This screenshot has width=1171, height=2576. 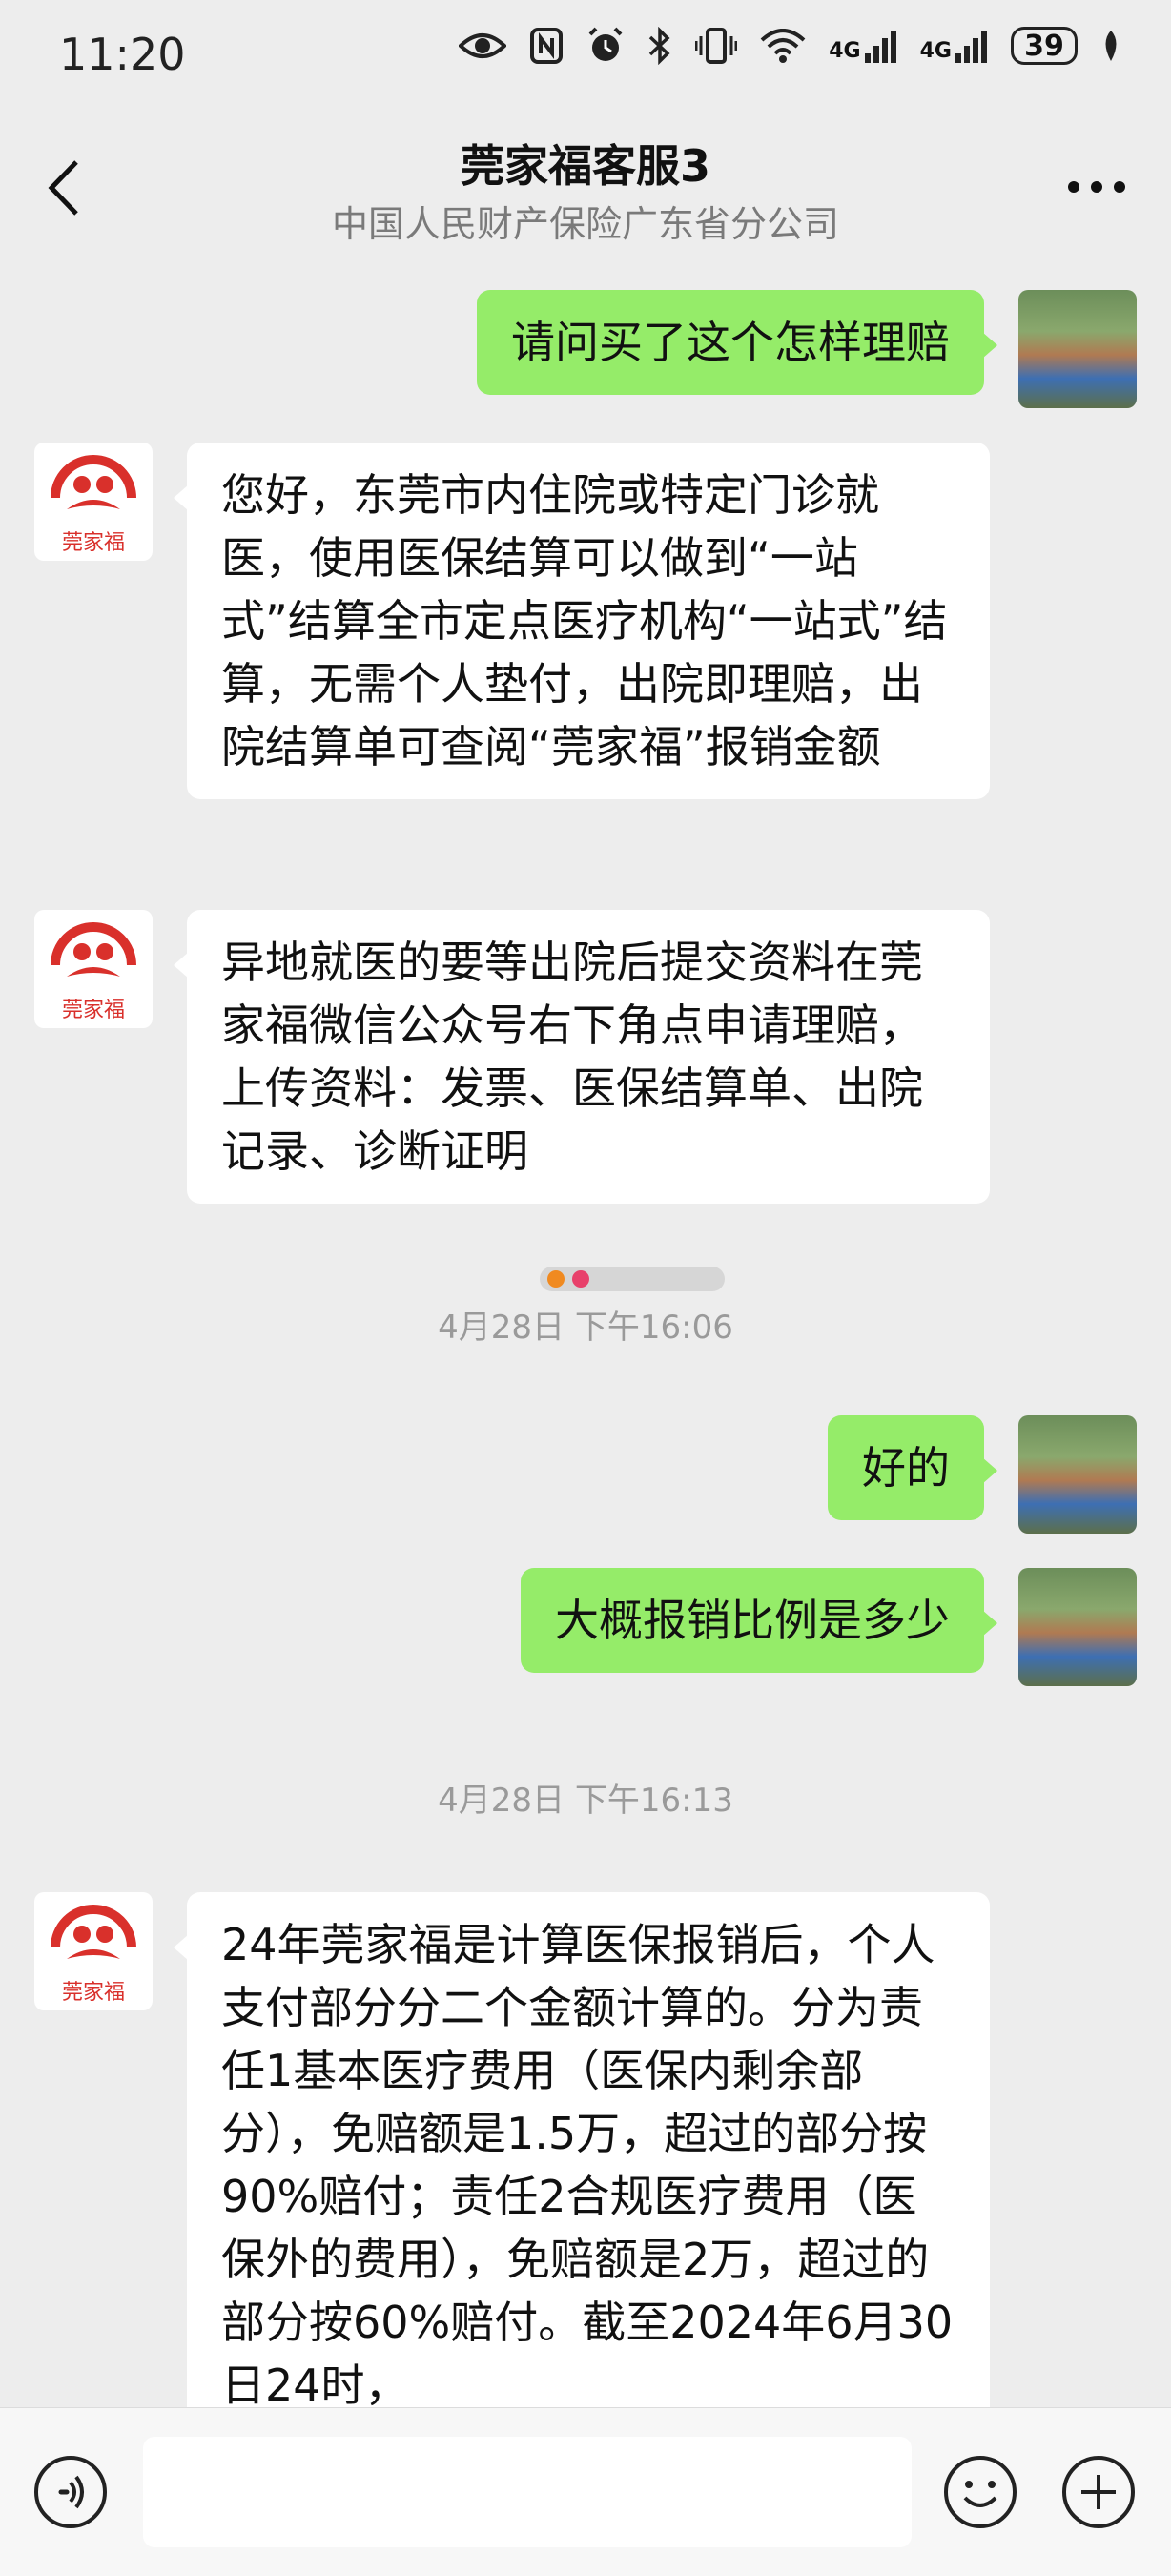 What do you see at coordinates (1044, 46) in the screenshot?
I see `battery-icon: 39` at bounding box center [1044, 46].